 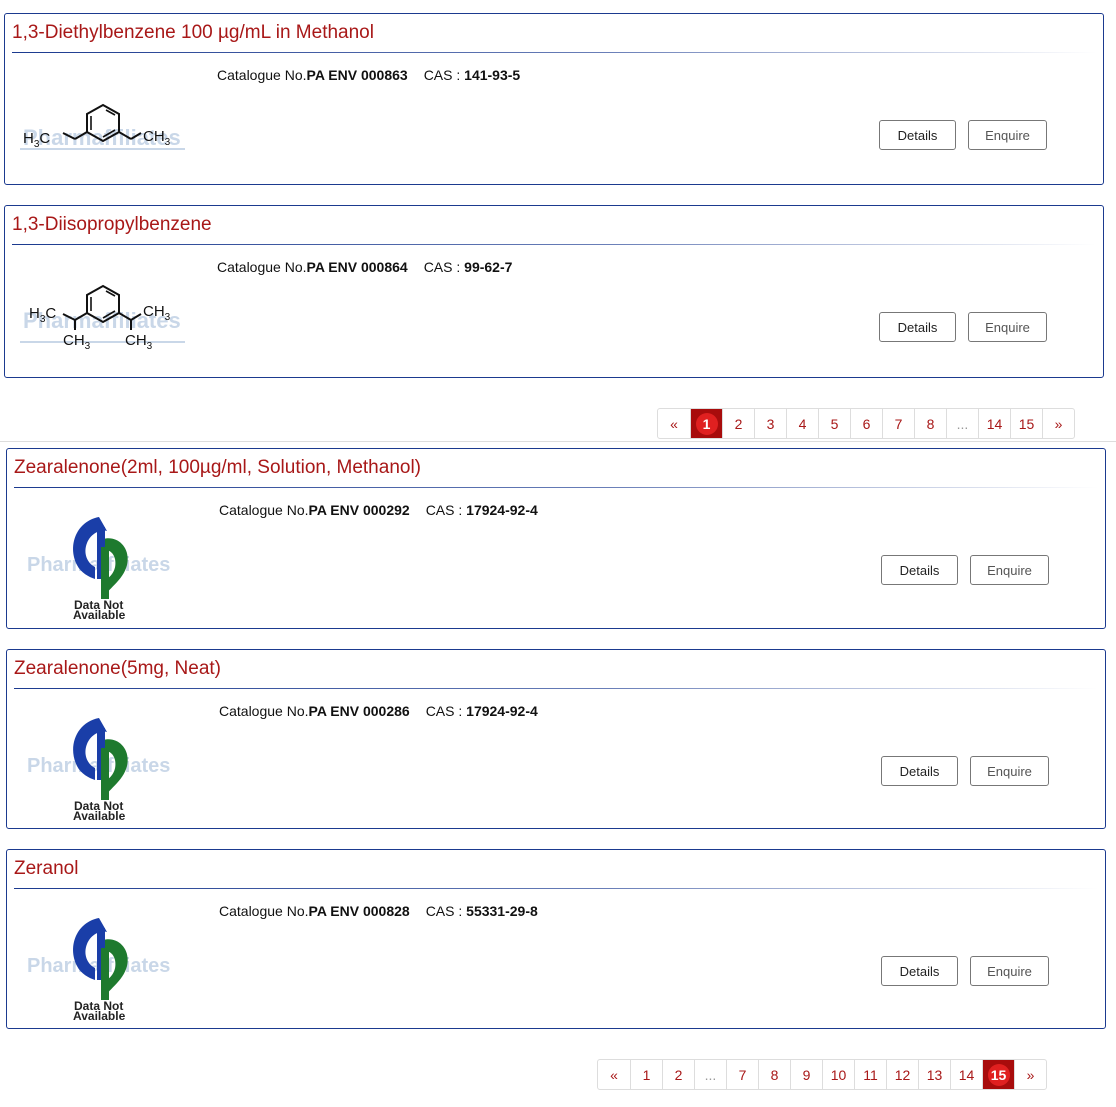 What do you see at coordinates (806, 1074) in the screenshot?
I see `page-link: 9` at bounding box center [806, 1074].